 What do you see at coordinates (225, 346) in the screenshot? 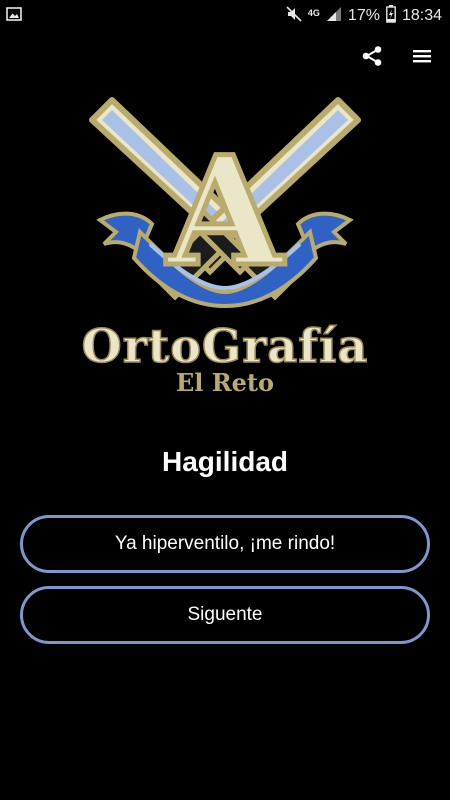
I see `logo-title: OrtoGrafía` at bounding box center [225, 346].